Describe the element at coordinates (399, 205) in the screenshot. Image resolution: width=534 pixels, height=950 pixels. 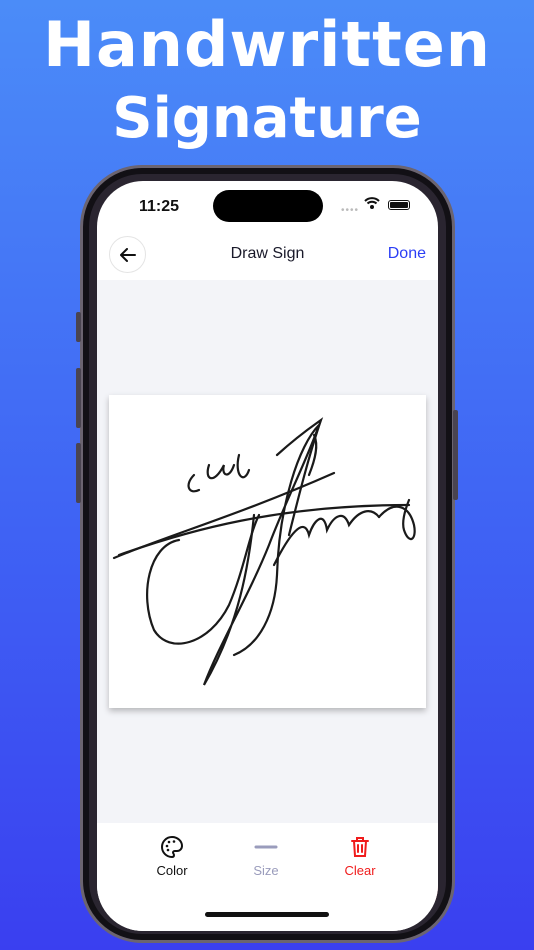
I see `battery-icon` at that location.